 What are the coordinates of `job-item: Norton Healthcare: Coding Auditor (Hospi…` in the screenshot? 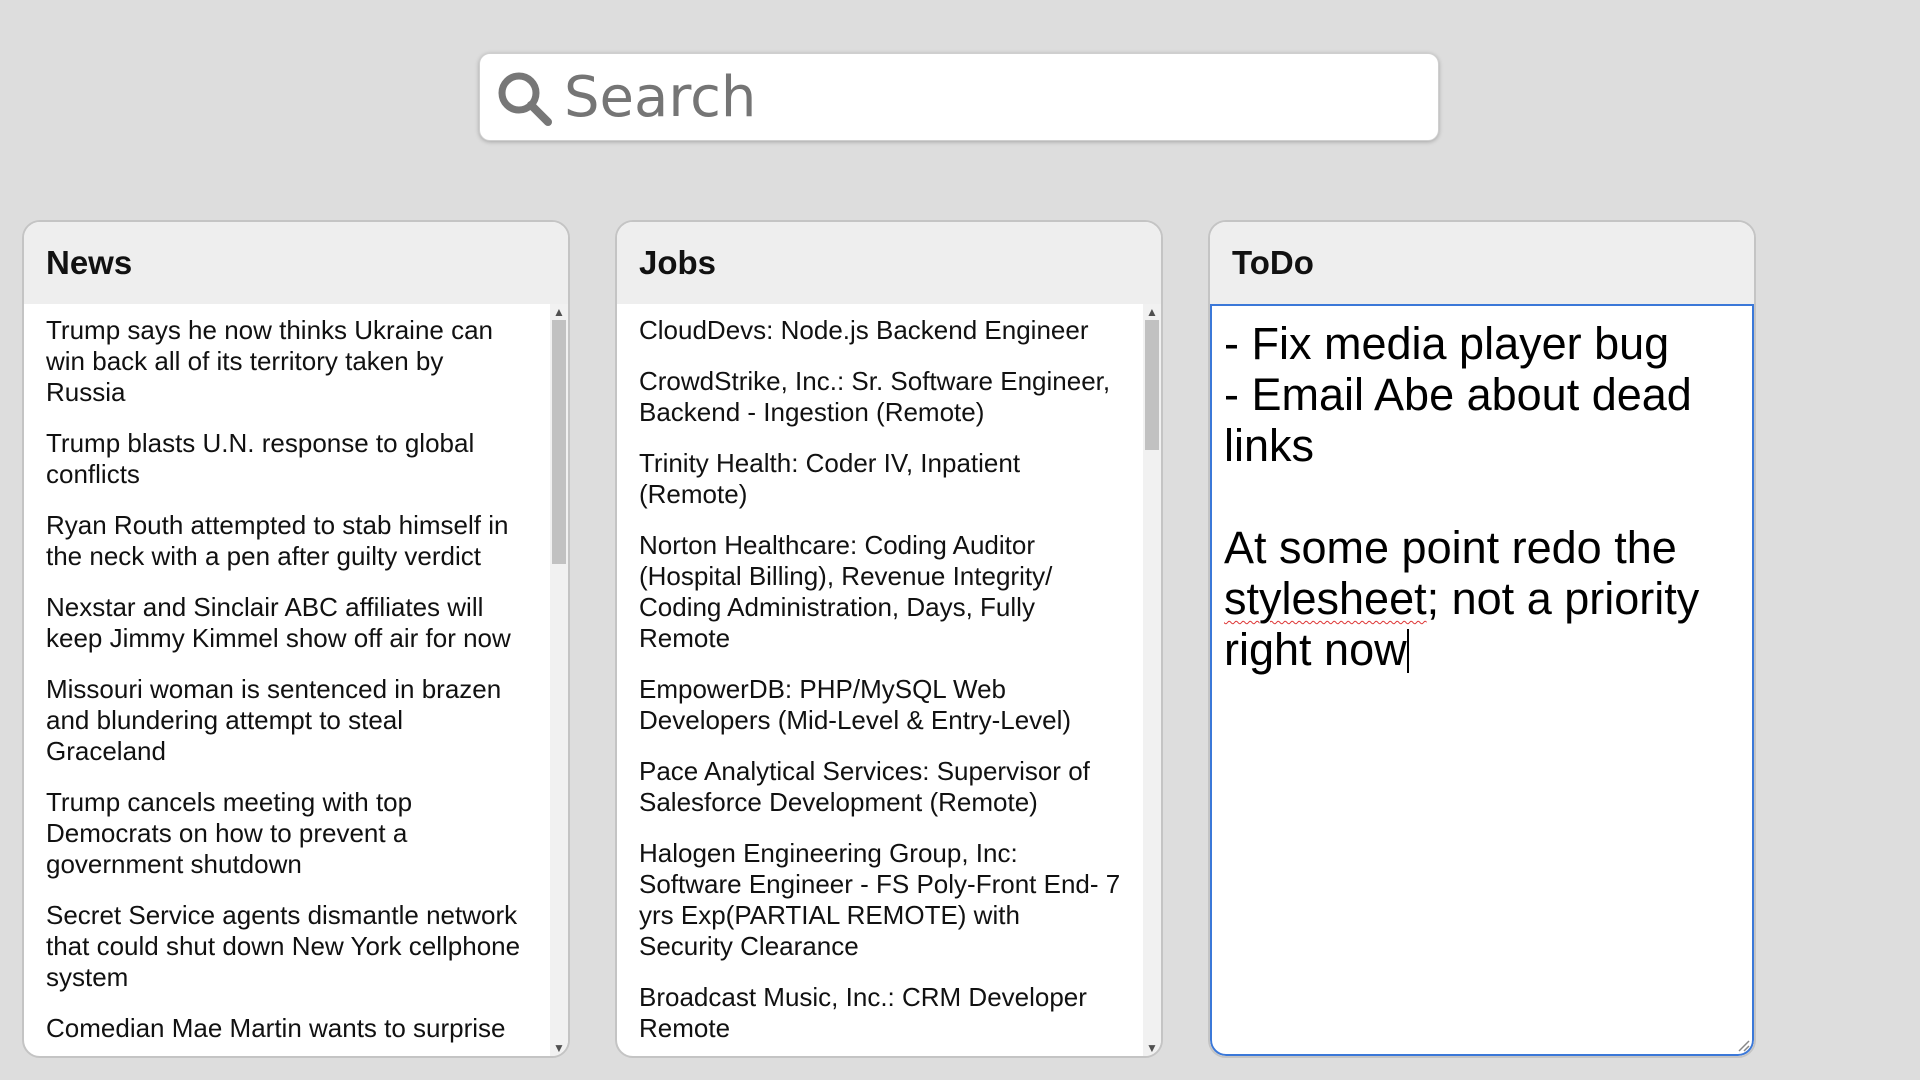 It's located at (880, 592).